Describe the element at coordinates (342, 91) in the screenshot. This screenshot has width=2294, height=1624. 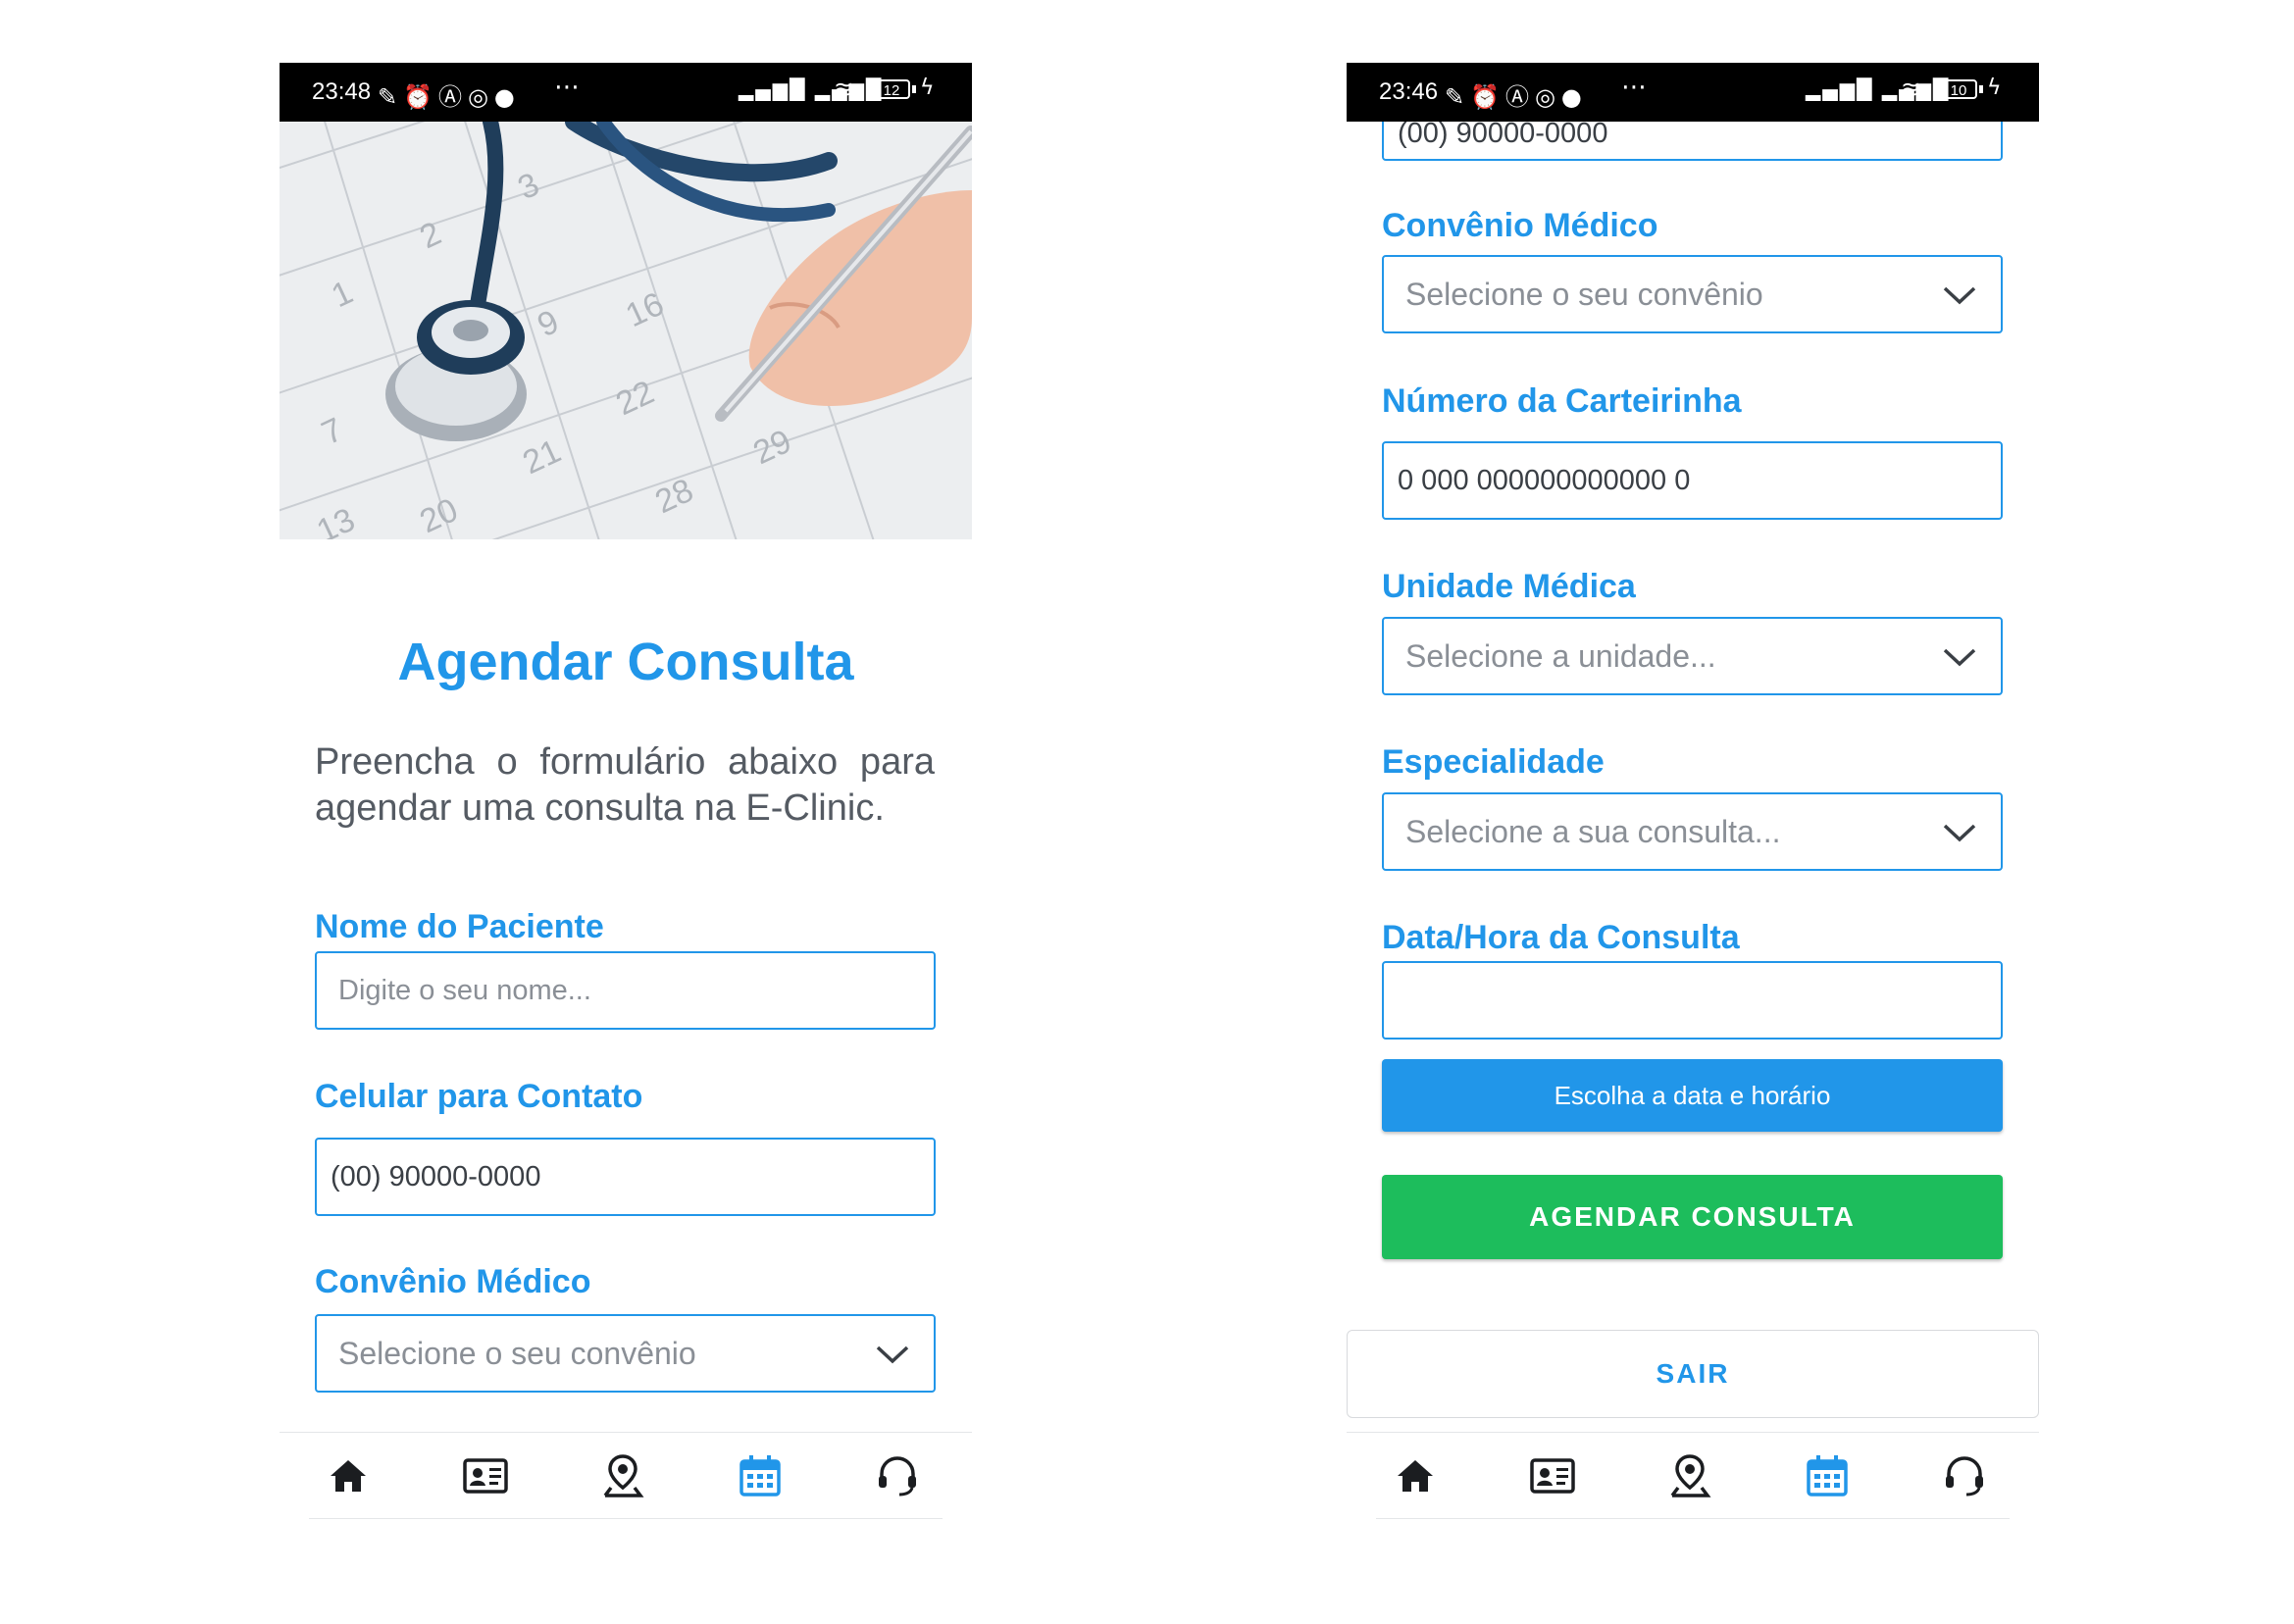
I see `status-time: 23:48` at that location.